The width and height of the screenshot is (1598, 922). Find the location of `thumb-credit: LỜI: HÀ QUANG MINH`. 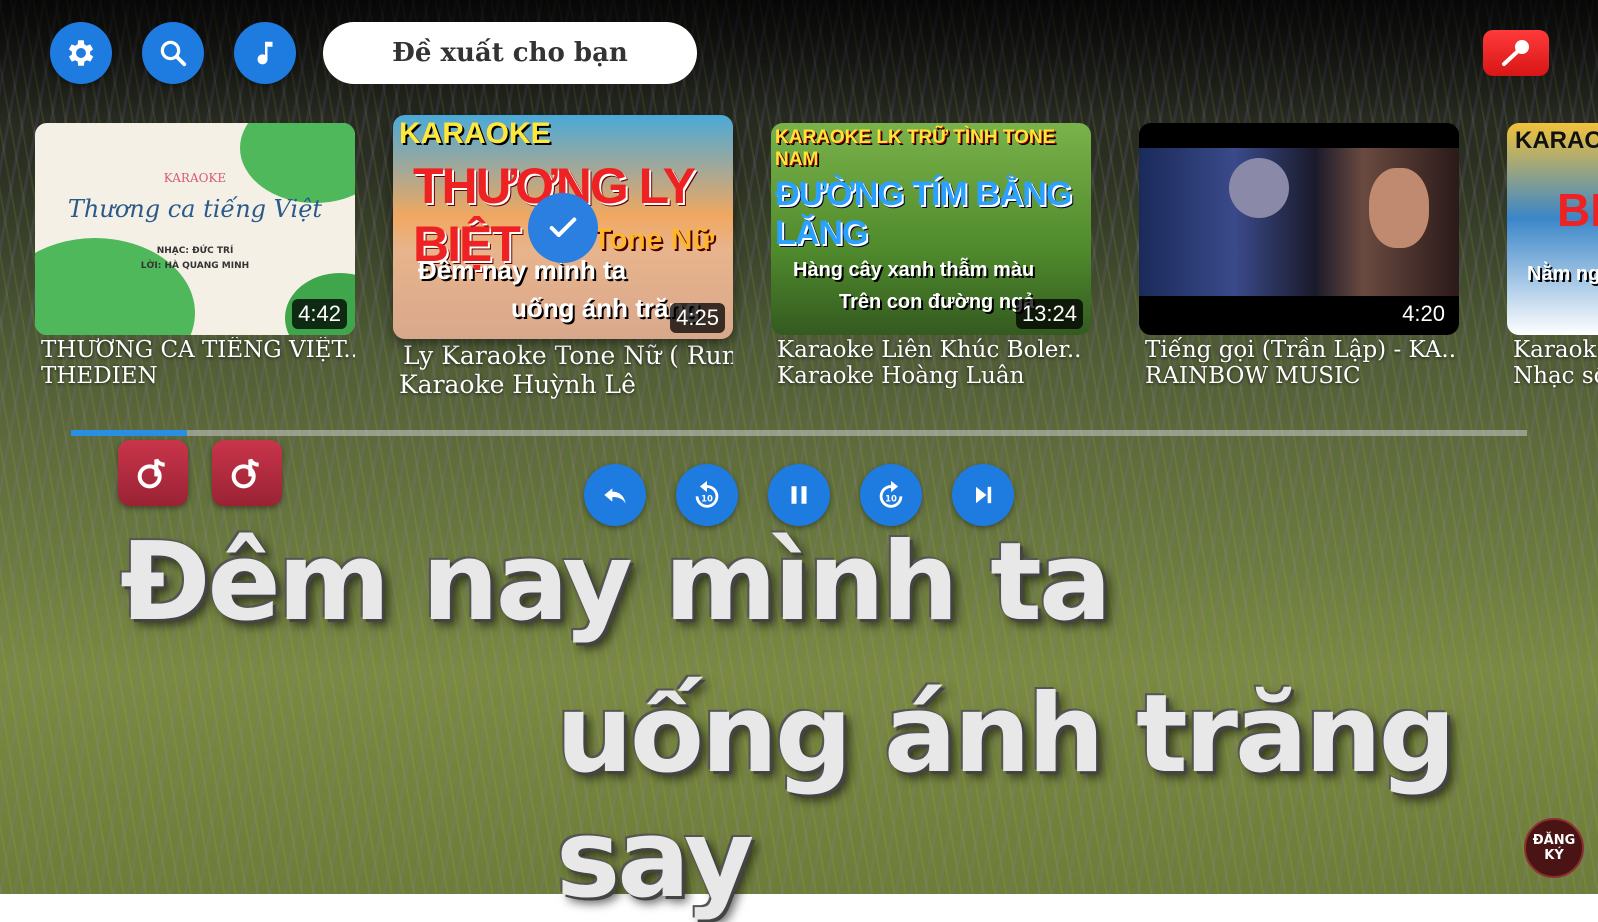

thumb-credit: LỜI: HÀ QUANG MINH is located at coordinates (195, 266).